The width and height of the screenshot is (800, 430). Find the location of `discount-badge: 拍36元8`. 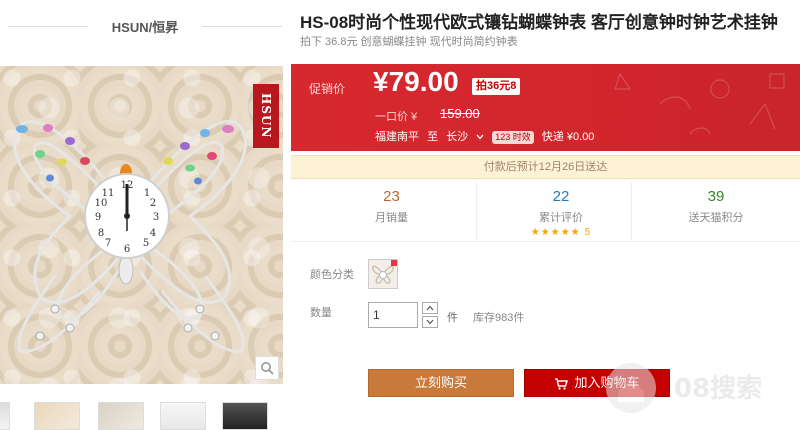

discount-badge: 拍36元8 is located at coordinates (496, 86).